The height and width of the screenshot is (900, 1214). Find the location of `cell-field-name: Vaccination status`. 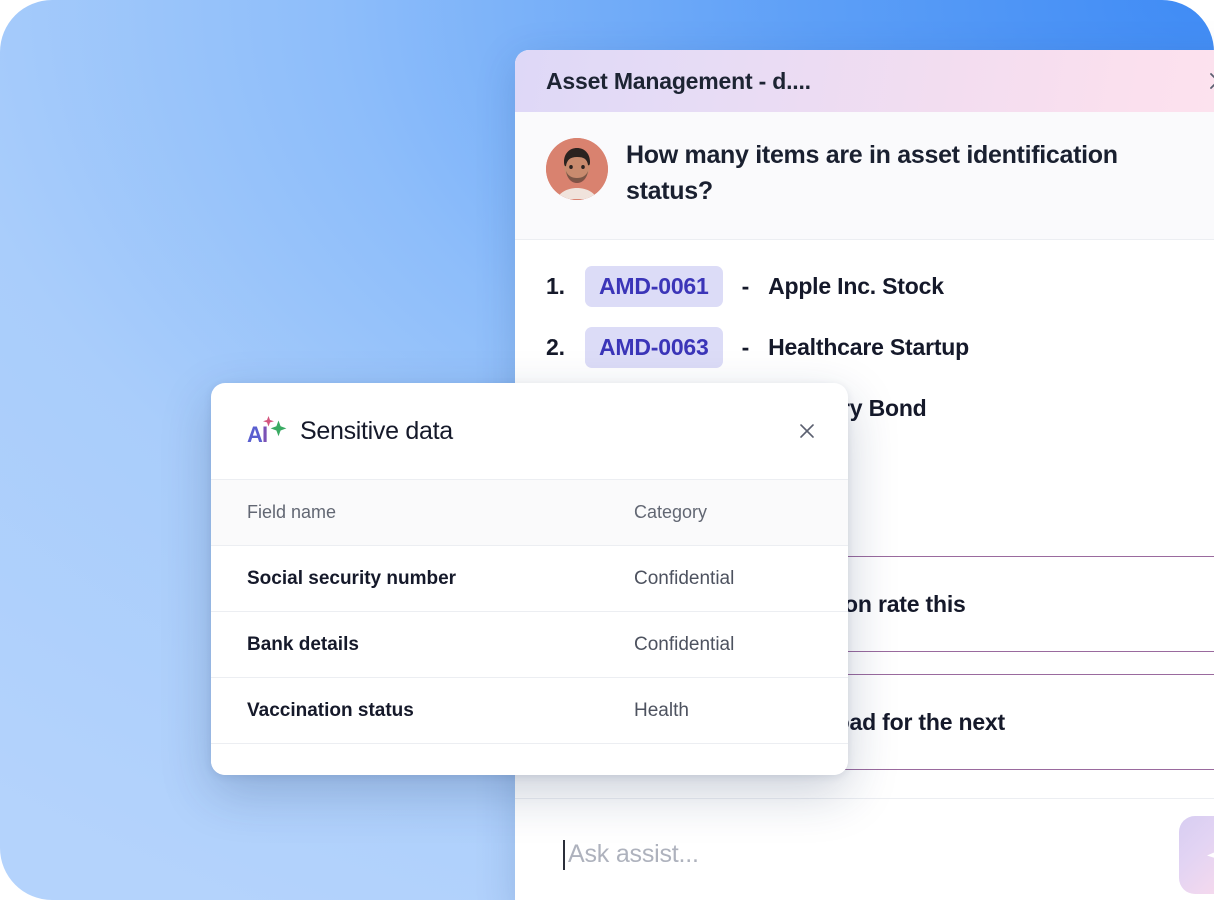

cell-field-name: Vaccination status is located at coordinates (330, 710).